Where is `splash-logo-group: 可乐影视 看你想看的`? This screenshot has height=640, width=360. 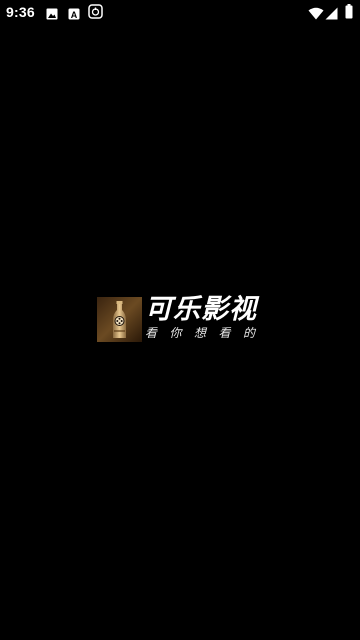
splash-logo-group: 可乐影视 看你想看的 is located at coordinates (182, 318).